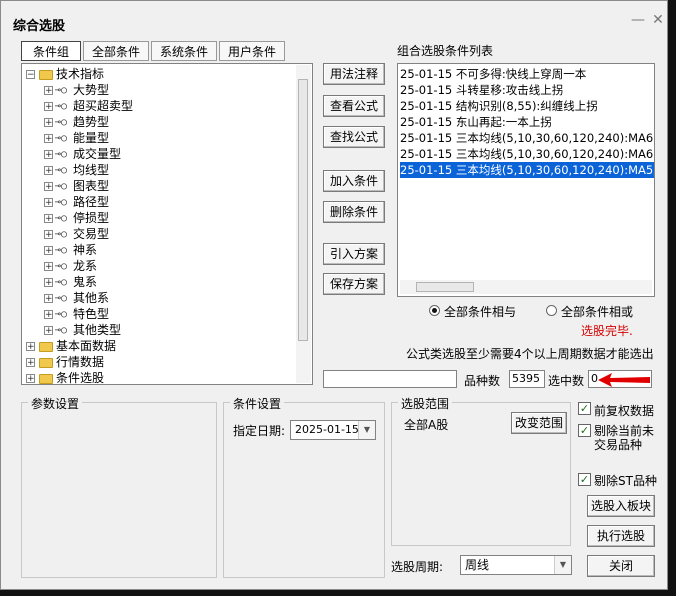 This screenshot has height=596, width=676. What do you see at coordinates (257, 403) in the screenshot?
I see `cond-settings-title: 条件设置` at bounding box center [257, 403].